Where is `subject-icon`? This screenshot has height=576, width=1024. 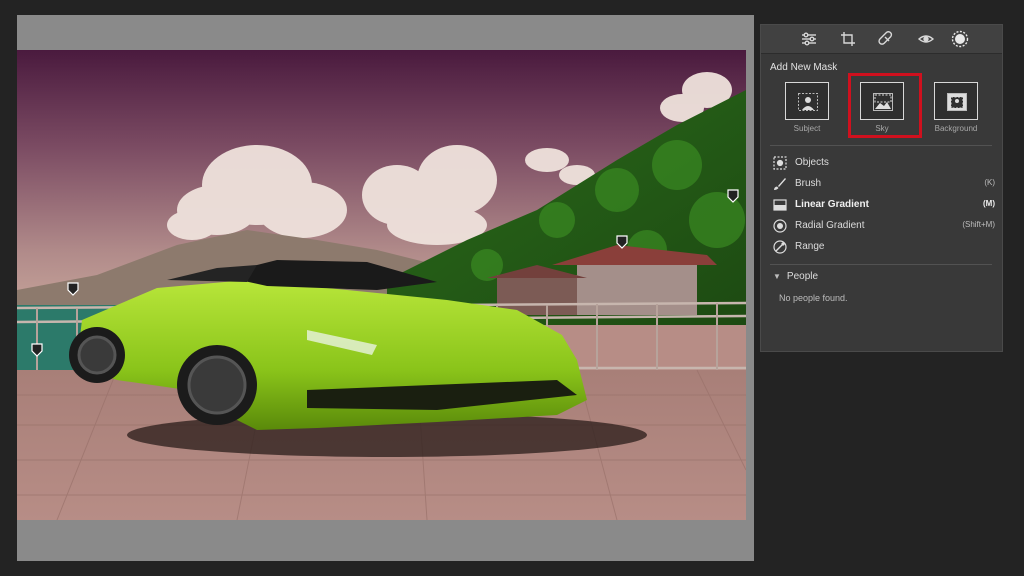
subject-icon is located at coordinates (808, 102).